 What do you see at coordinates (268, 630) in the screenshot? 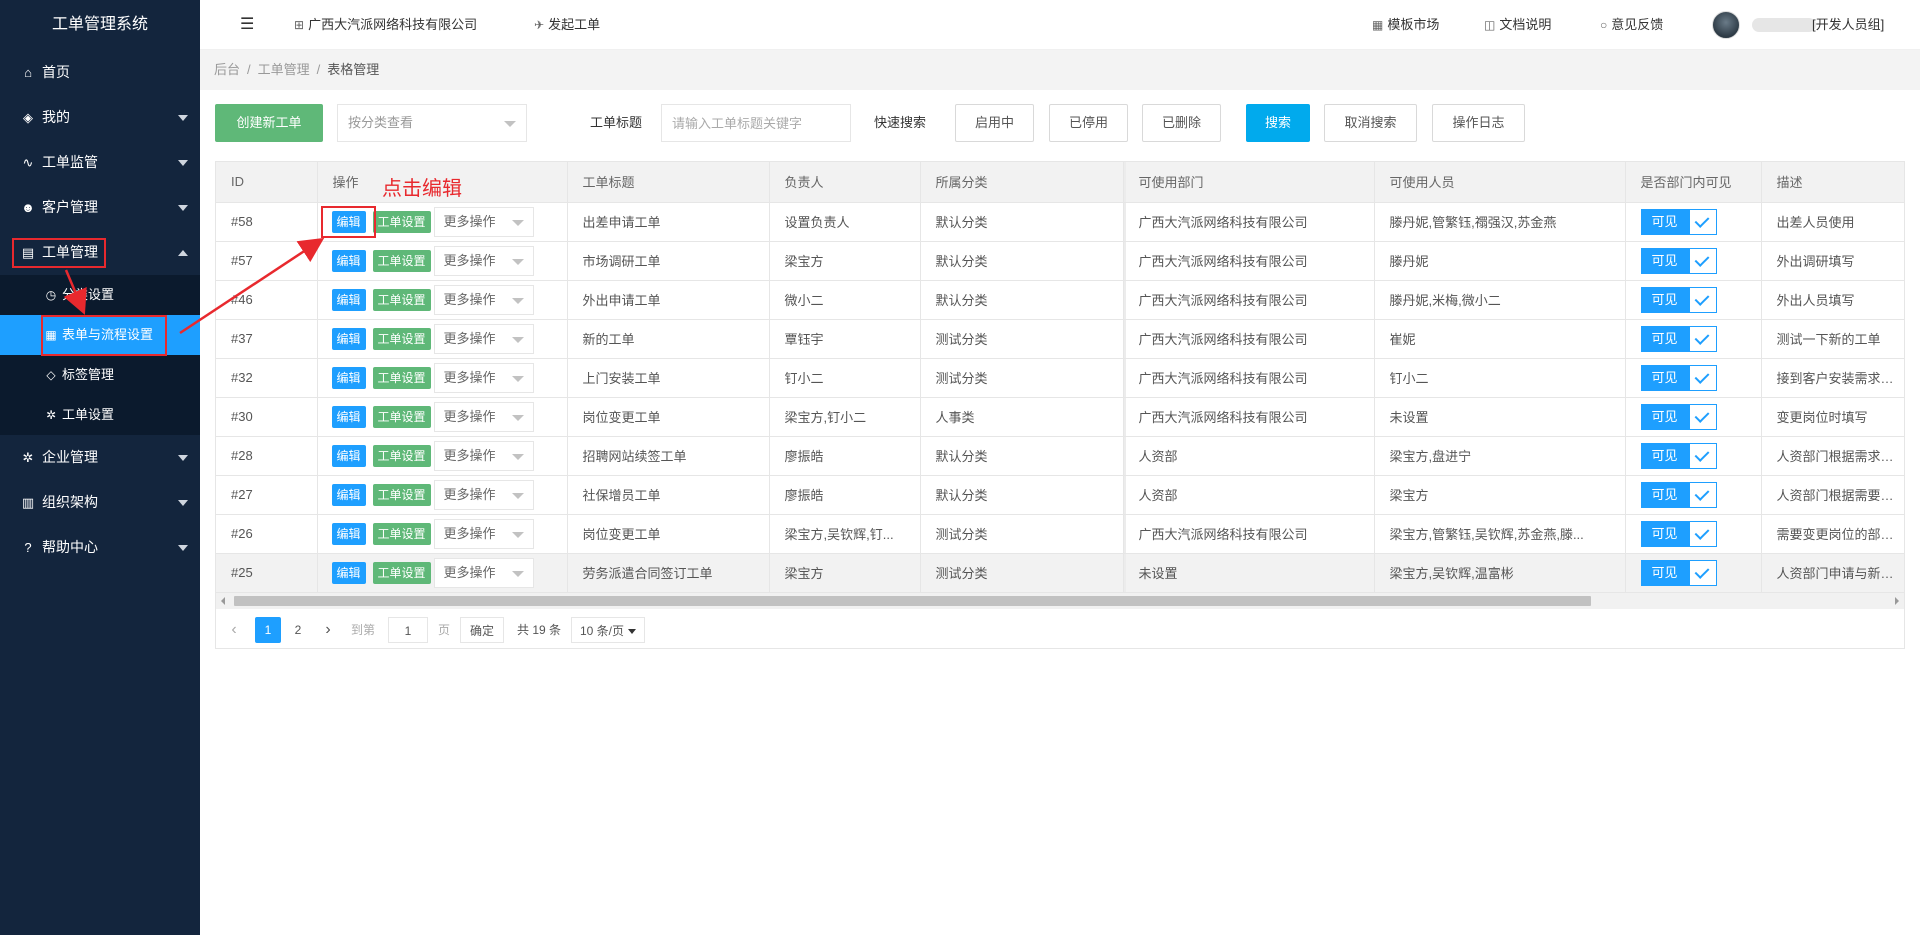
I see `page-button-1: 1` at bounding box center [268, 630].